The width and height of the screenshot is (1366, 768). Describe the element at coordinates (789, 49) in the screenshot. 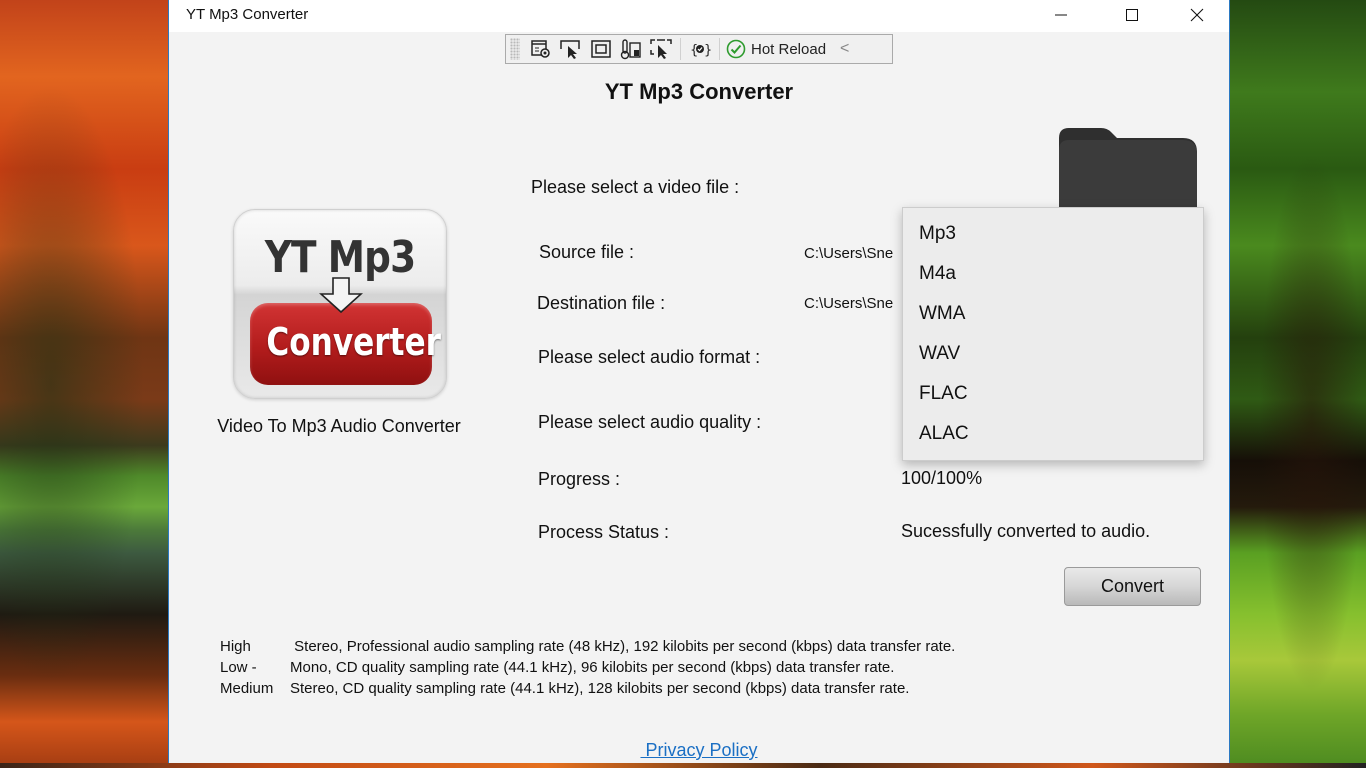

I see `hot-reload-label: Hot Reload` at that location.